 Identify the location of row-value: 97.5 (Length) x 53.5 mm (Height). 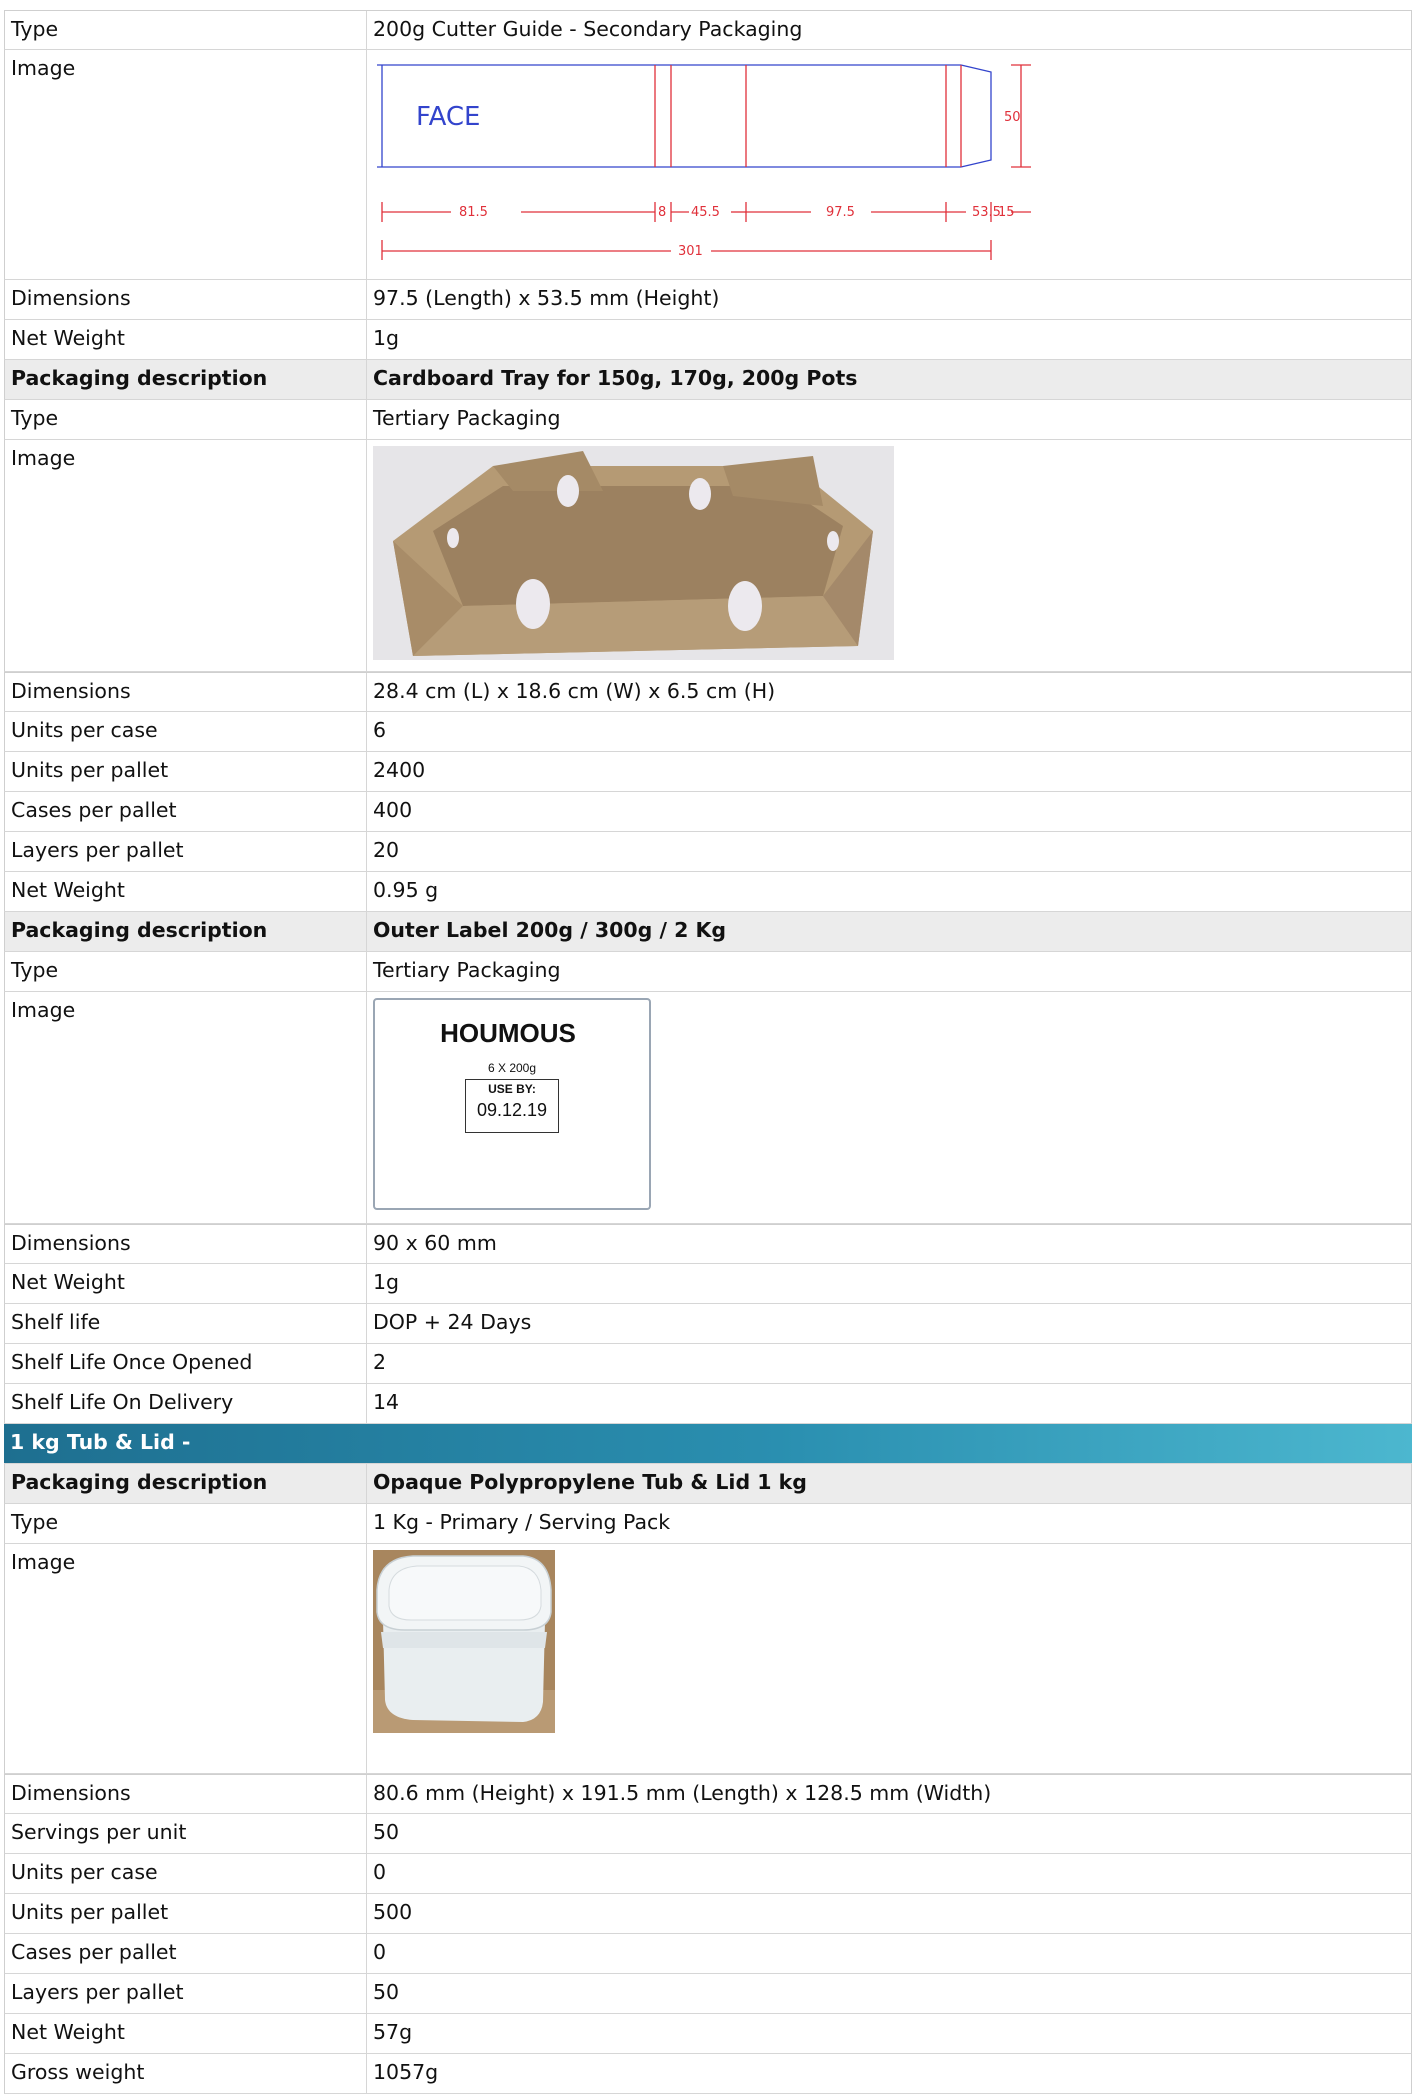
(546, 298).